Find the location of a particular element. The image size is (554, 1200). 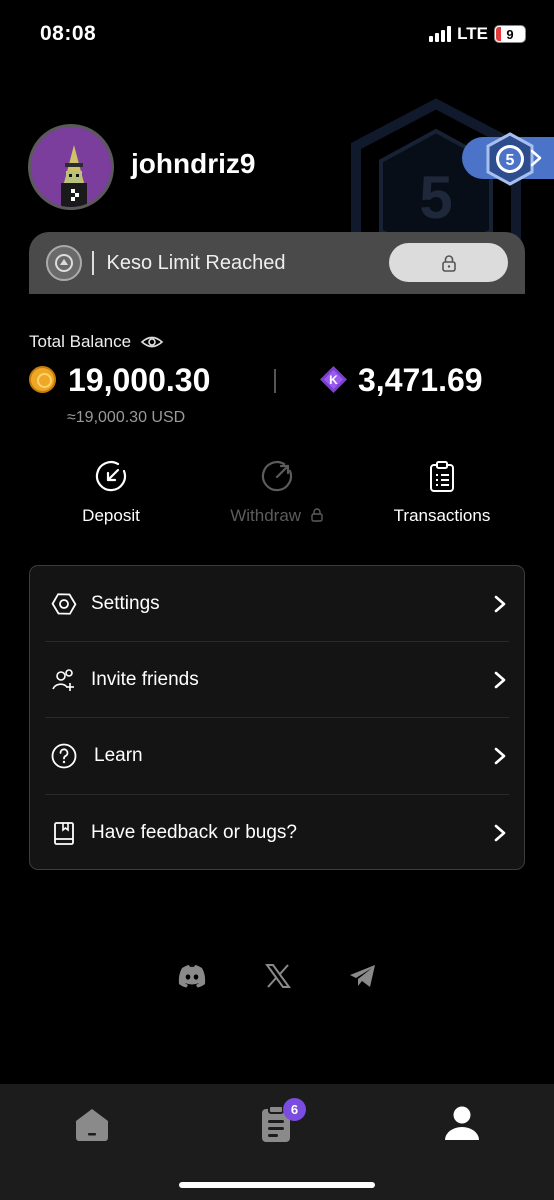

home-indicator is located at coordinates (277, 1185).